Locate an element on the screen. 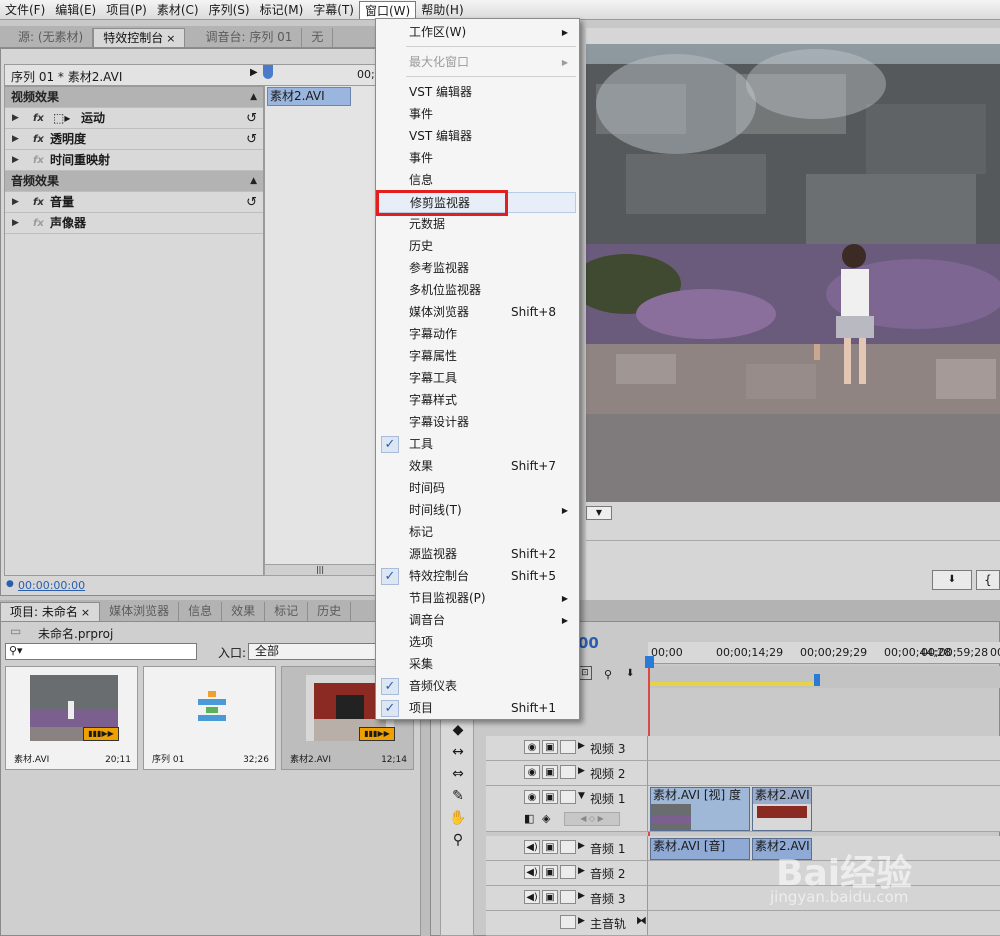  tab-effect-controls: 特效控制台 × is located at coordinates (139, 37).